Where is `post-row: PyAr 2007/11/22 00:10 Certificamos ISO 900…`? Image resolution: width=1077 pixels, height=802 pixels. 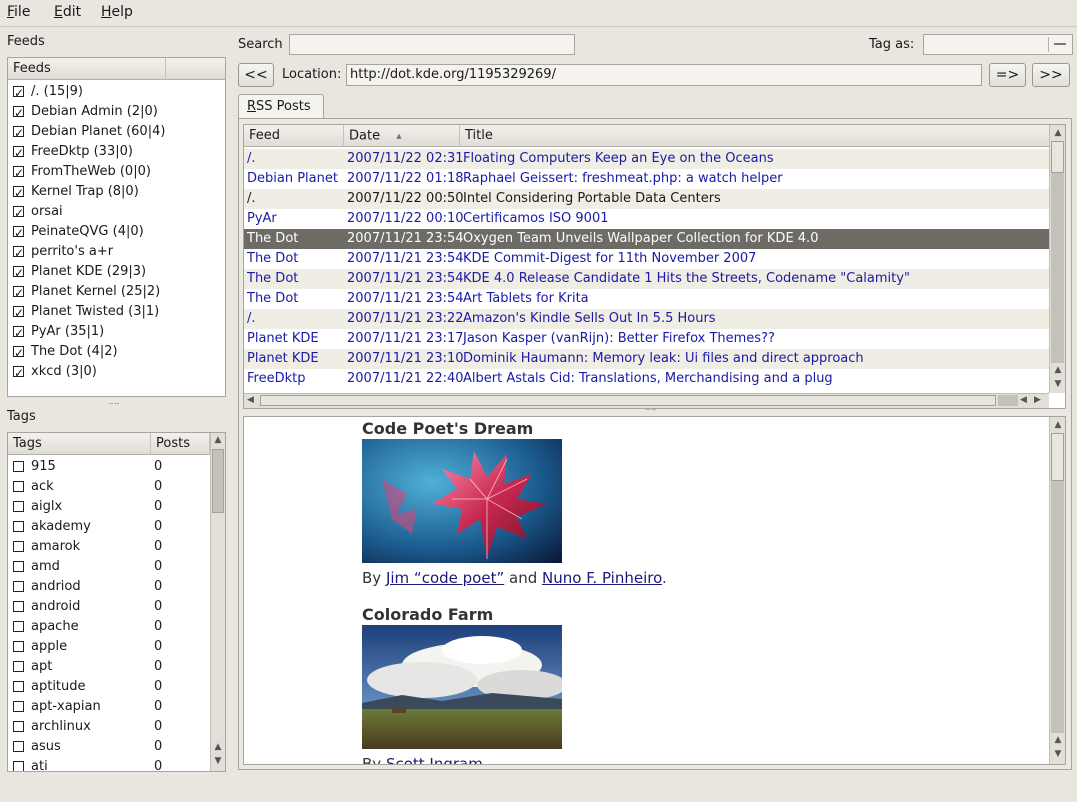
post-row: PyAr 2007/11/22 00:10 Certificamos ISO 900… is located at coordinates (646, 219).